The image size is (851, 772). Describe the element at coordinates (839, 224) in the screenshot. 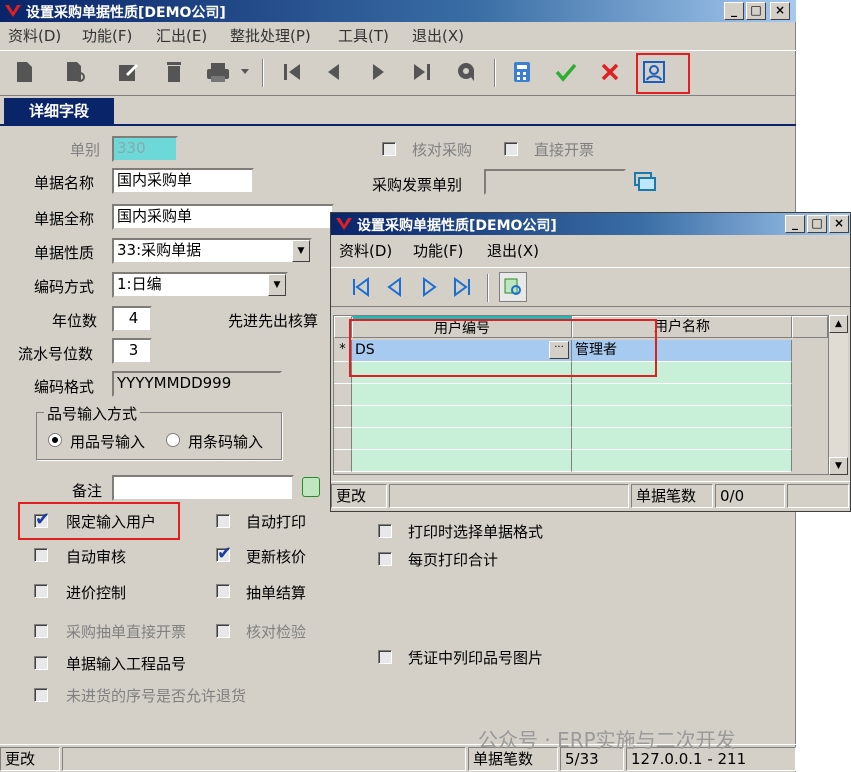

I see `dialog-close-button: ×` at that location.